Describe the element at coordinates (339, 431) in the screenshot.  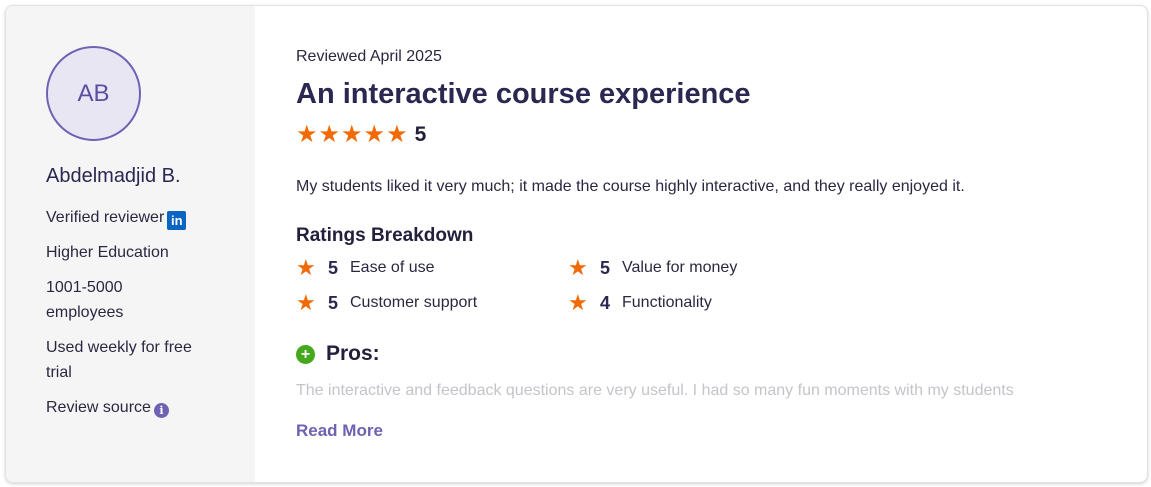
I see `read-more-link: Read More` at that location.